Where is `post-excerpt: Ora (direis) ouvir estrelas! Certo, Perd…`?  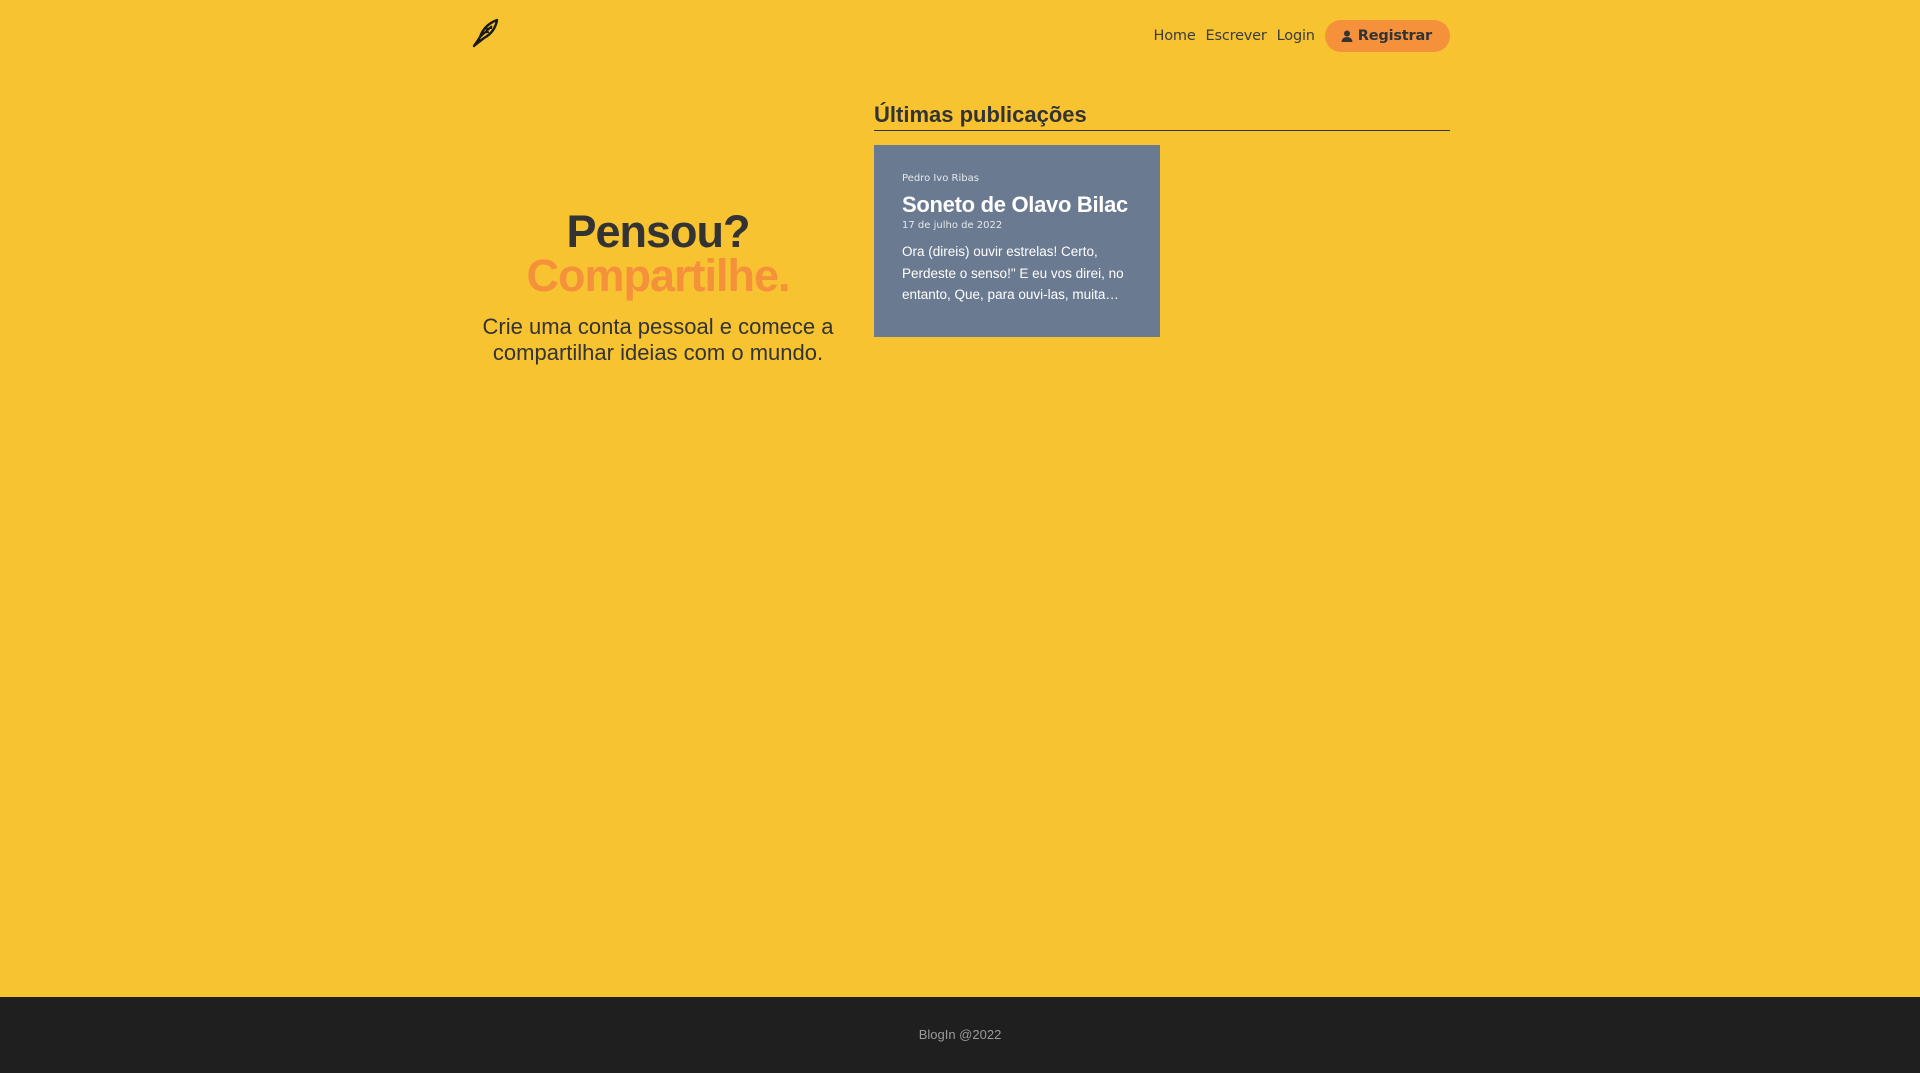
post-excerpt: Ora (direis) ouvir estrelas! Certo, Perd… is located at coordinates (1013, 273).